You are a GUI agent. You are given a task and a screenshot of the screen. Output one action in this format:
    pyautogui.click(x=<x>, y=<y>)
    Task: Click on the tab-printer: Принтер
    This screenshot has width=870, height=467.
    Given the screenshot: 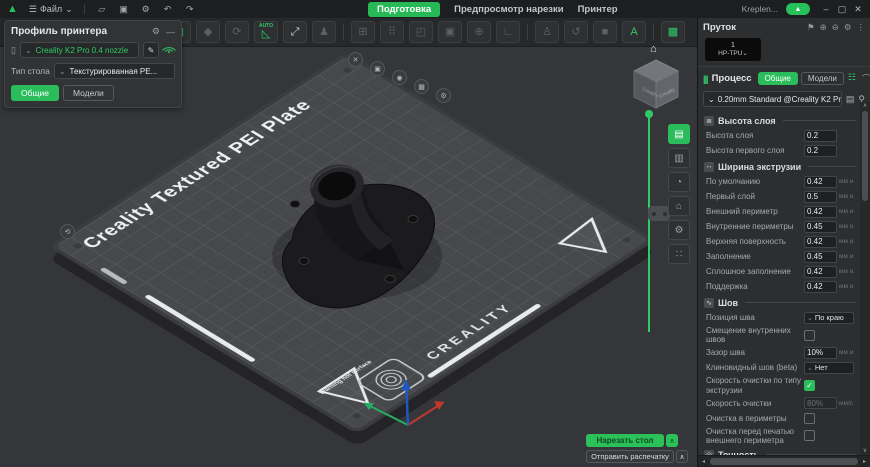 What is the action you would take?
    pyautogui.click(x=598, y=9)
    